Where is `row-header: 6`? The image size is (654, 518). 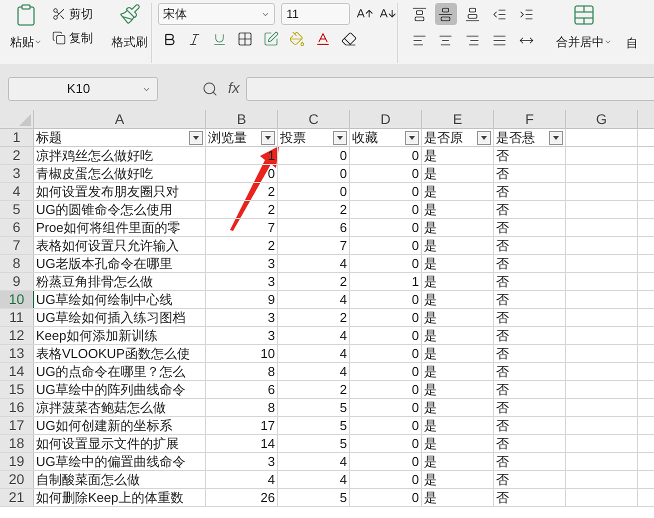
row-header: 6 is located at coordinates (17, 227).